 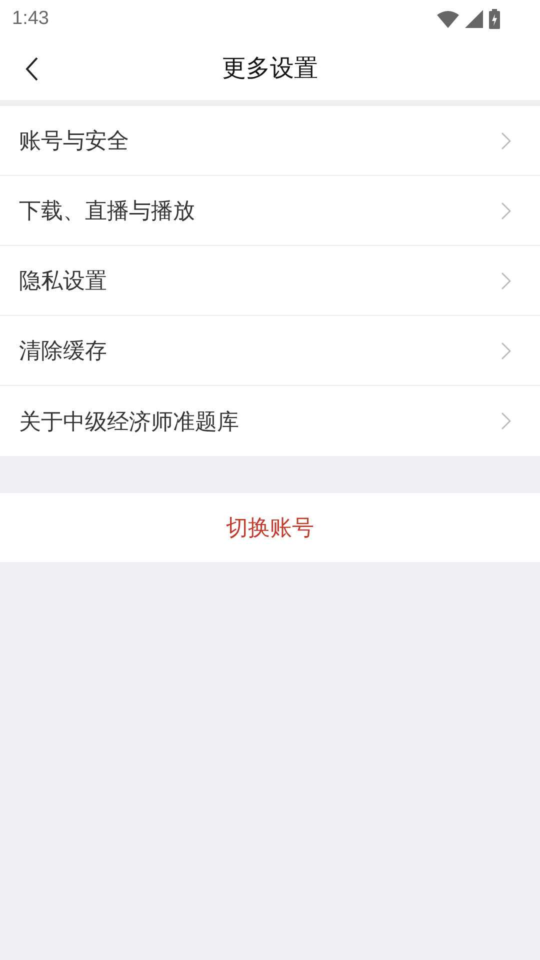 I want to click on battery-icon, so click(x=494, y=19).